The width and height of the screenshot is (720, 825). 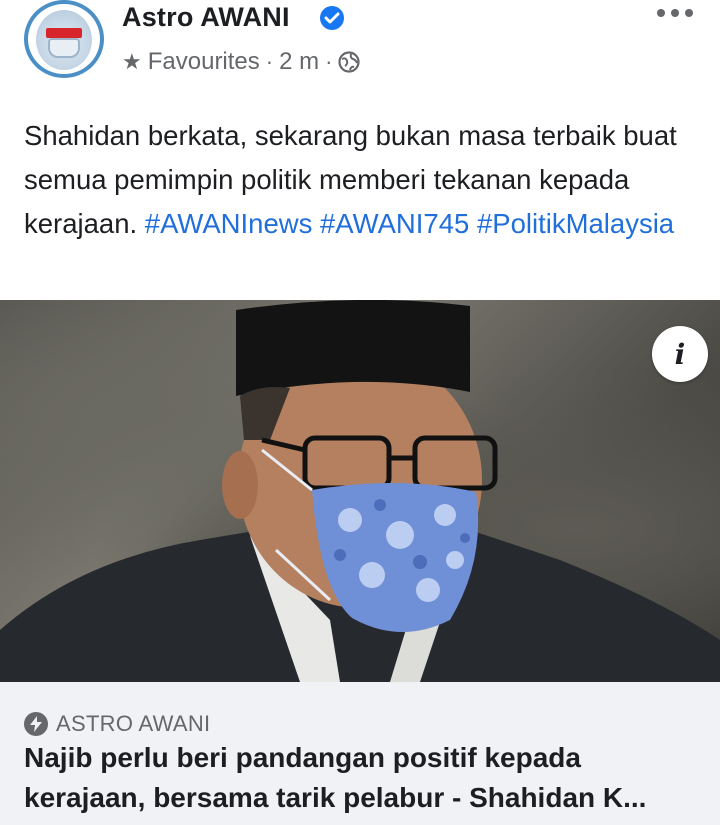 What do you see at coordinates (206, 17) in the screenshot?
I see `page-name: Astro AWANI` at bounding box center [206, 17].